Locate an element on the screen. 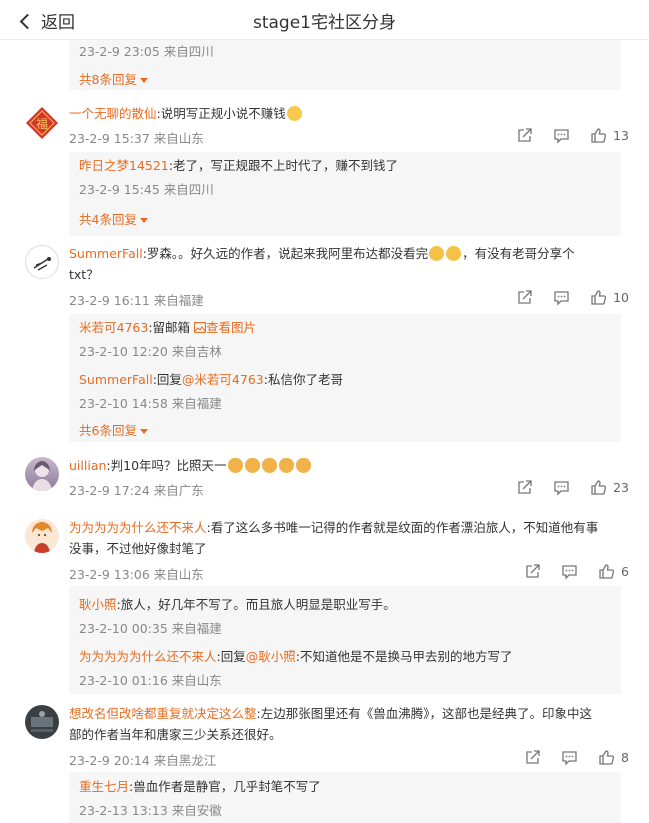  comment-author: 一个无聊的散仙 is located at coordinates (113, 113).